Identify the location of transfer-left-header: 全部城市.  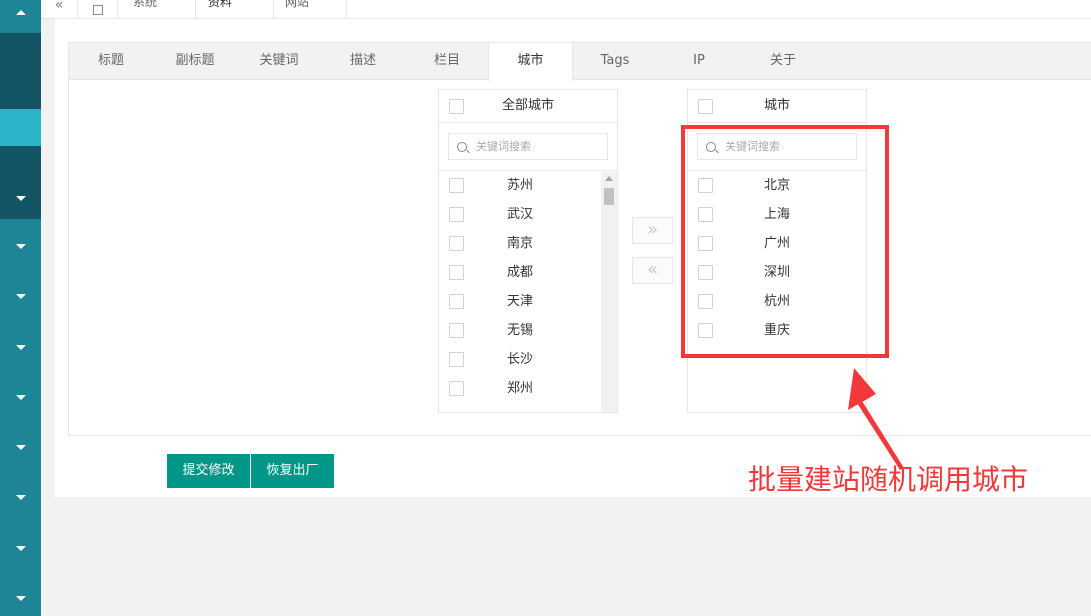
(528, 106).